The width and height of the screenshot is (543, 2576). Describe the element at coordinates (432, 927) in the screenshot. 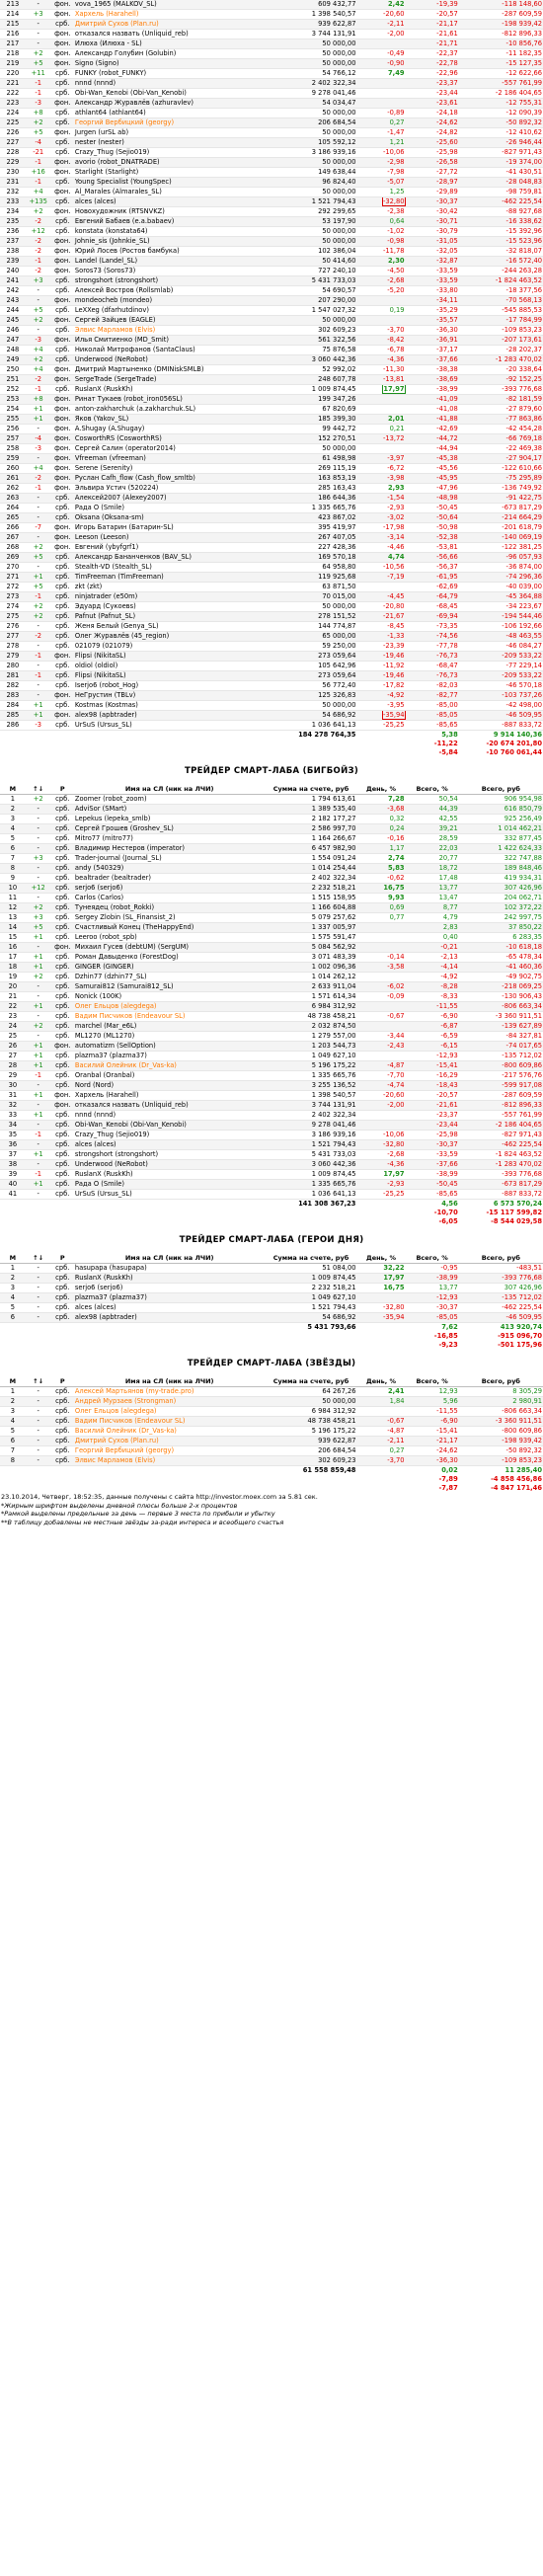

I see `total-pct-cell: 2,83` at that location.